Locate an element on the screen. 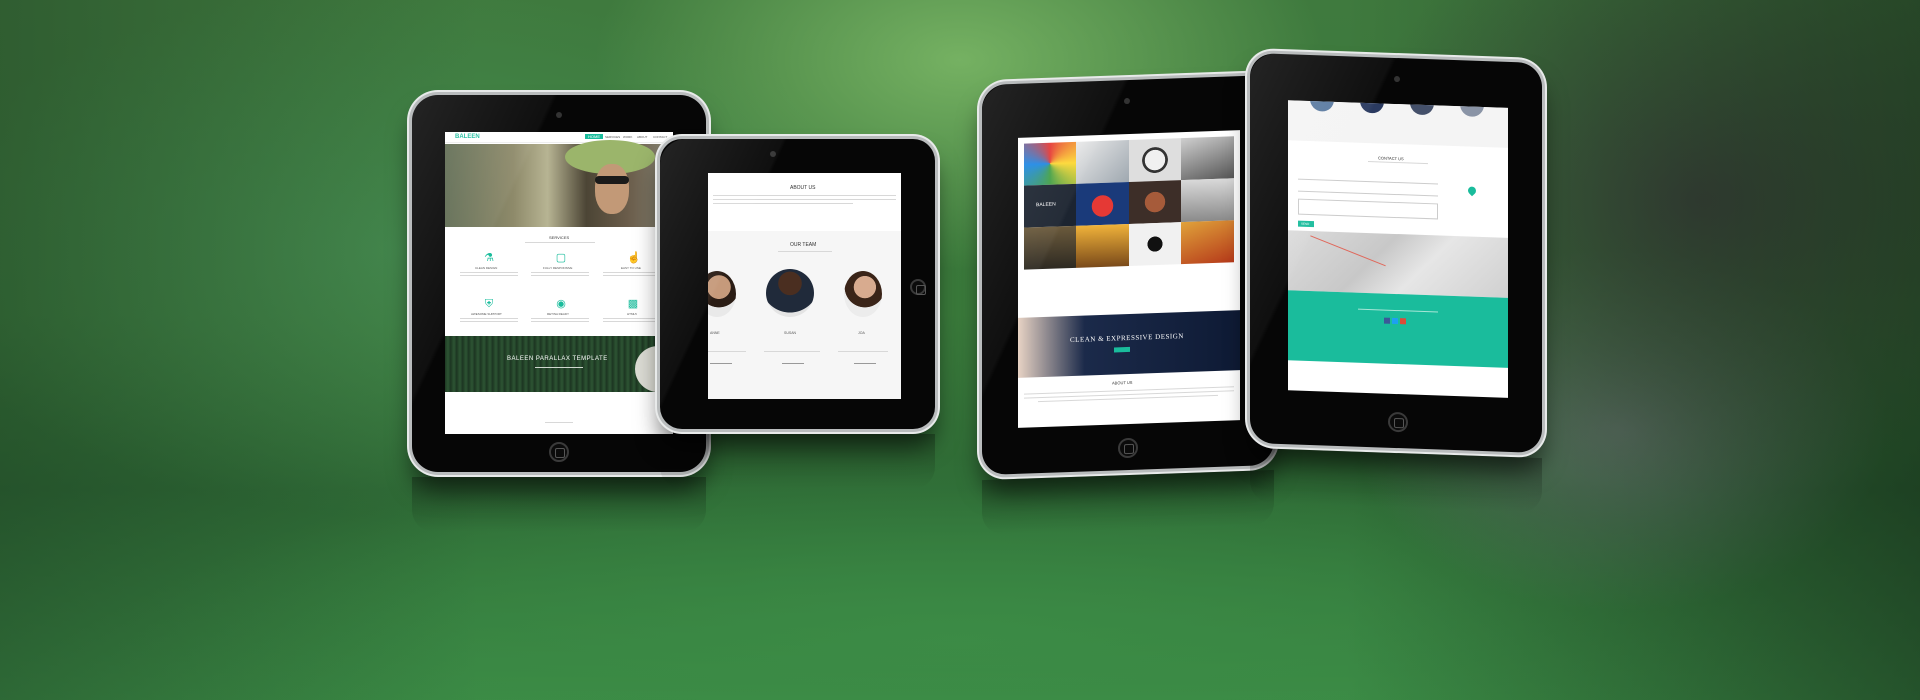 The height and width of the screenshot is (700, 1920). twitter-icon is located at coordinates (1395, 321).